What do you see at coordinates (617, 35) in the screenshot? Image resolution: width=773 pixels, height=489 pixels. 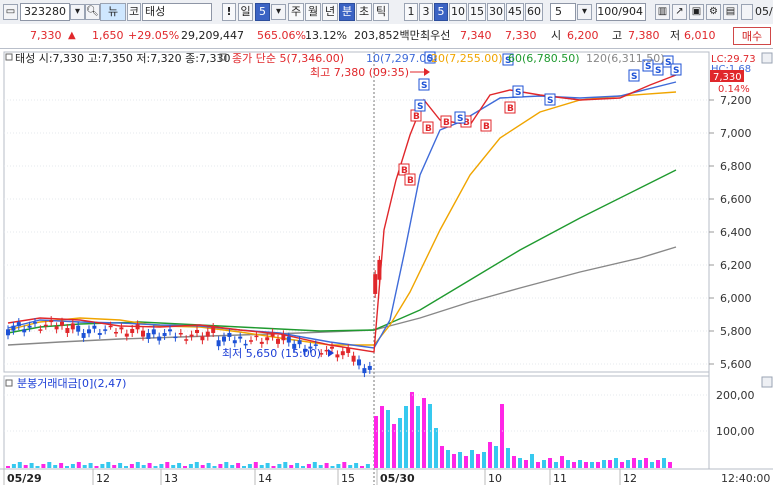 I see `high-label: 고` at bounding box center [617, 35].